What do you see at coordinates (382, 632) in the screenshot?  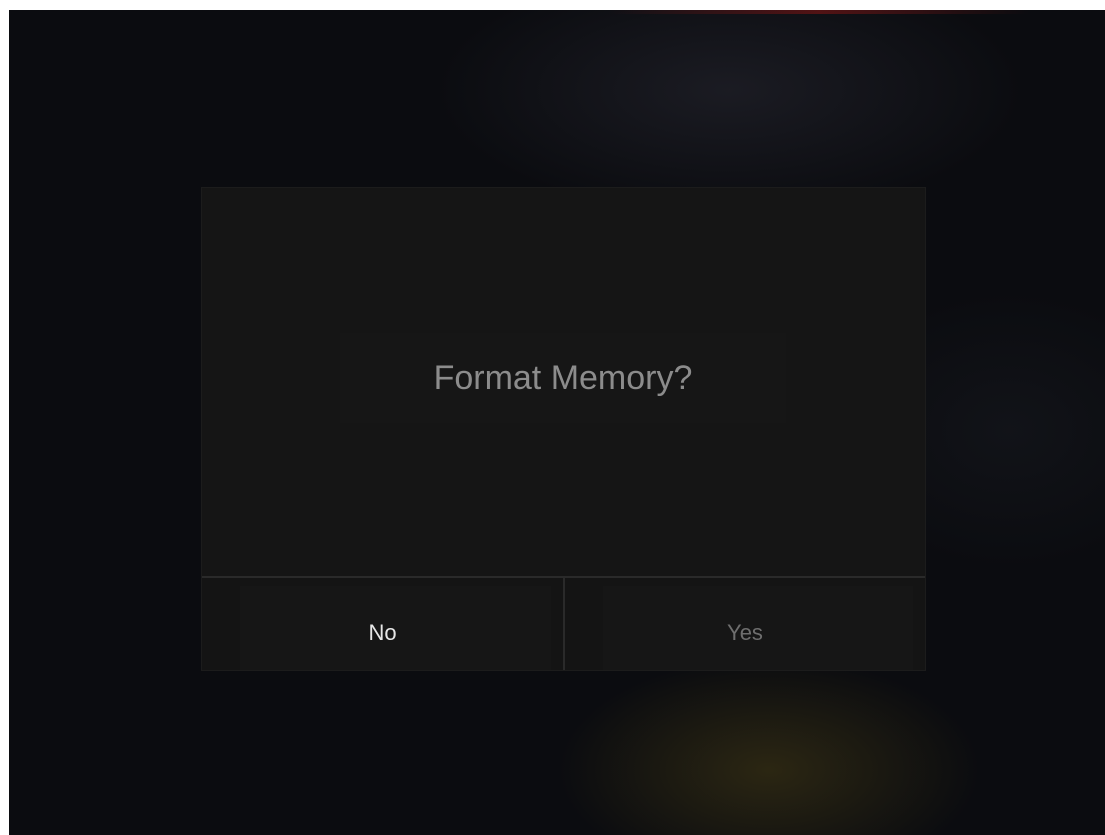 I see `no-button-label: No` at bounding box center [382, 632].